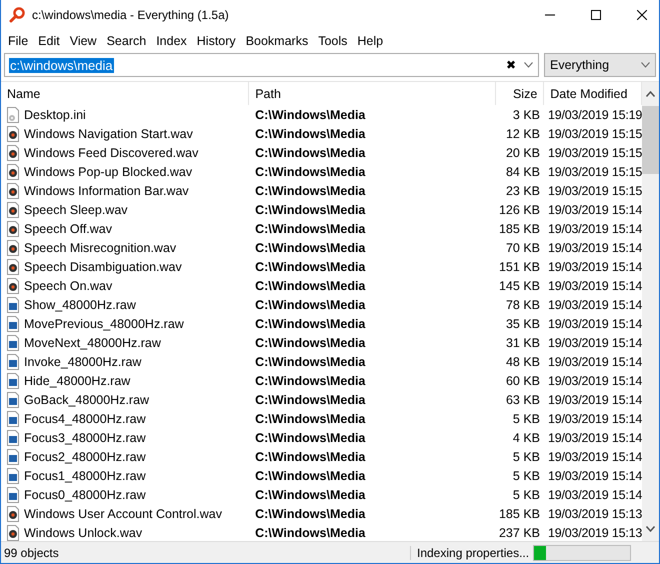 The height and width of the screenshot is (564, 660). What do you see at coordinates (76, 209) in the screenshot?
I see `file-name: Speech Sleep.wav` at bounding box center [76, 209].